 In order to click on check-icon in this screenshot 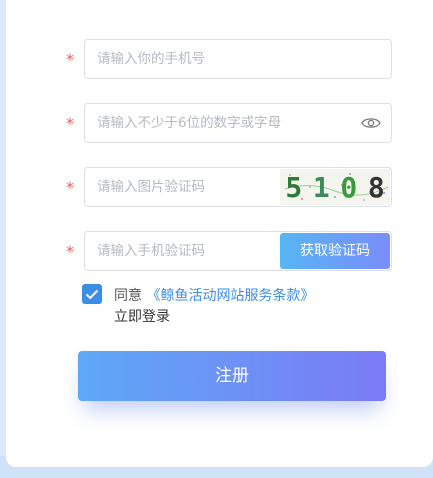, I will do `click(92, 294)`.